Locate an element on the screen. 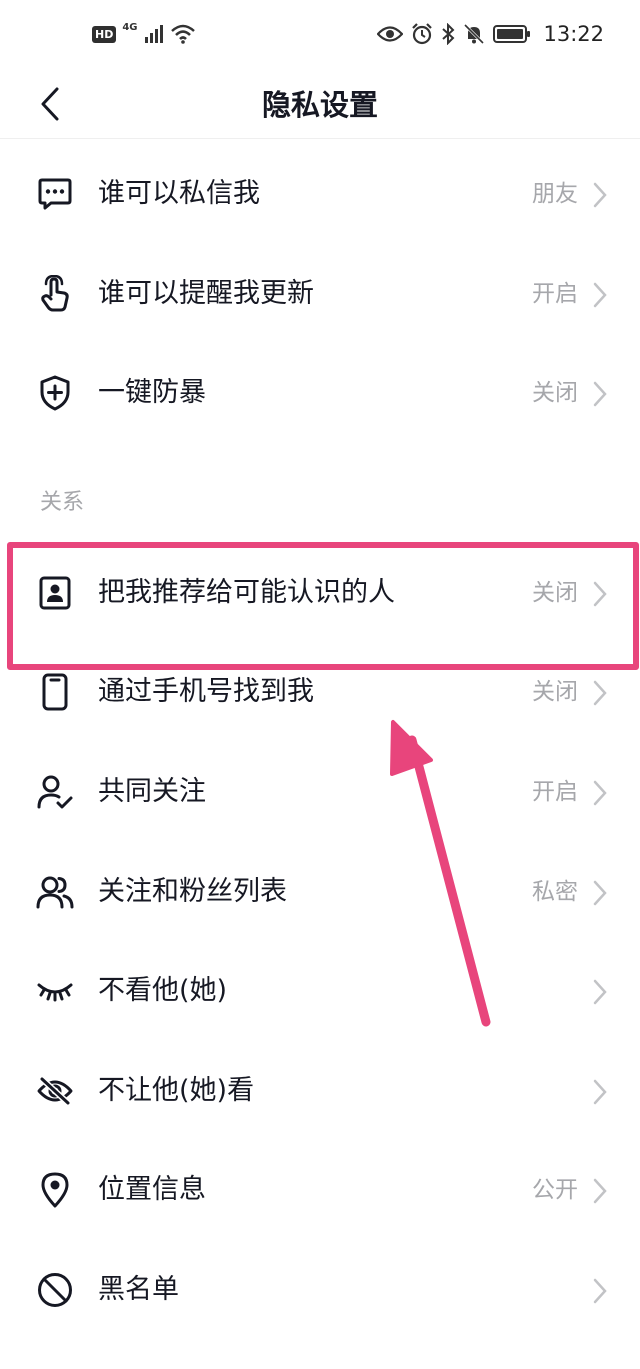  row-label: 位置信息 is located at coordinates (152, 1190).